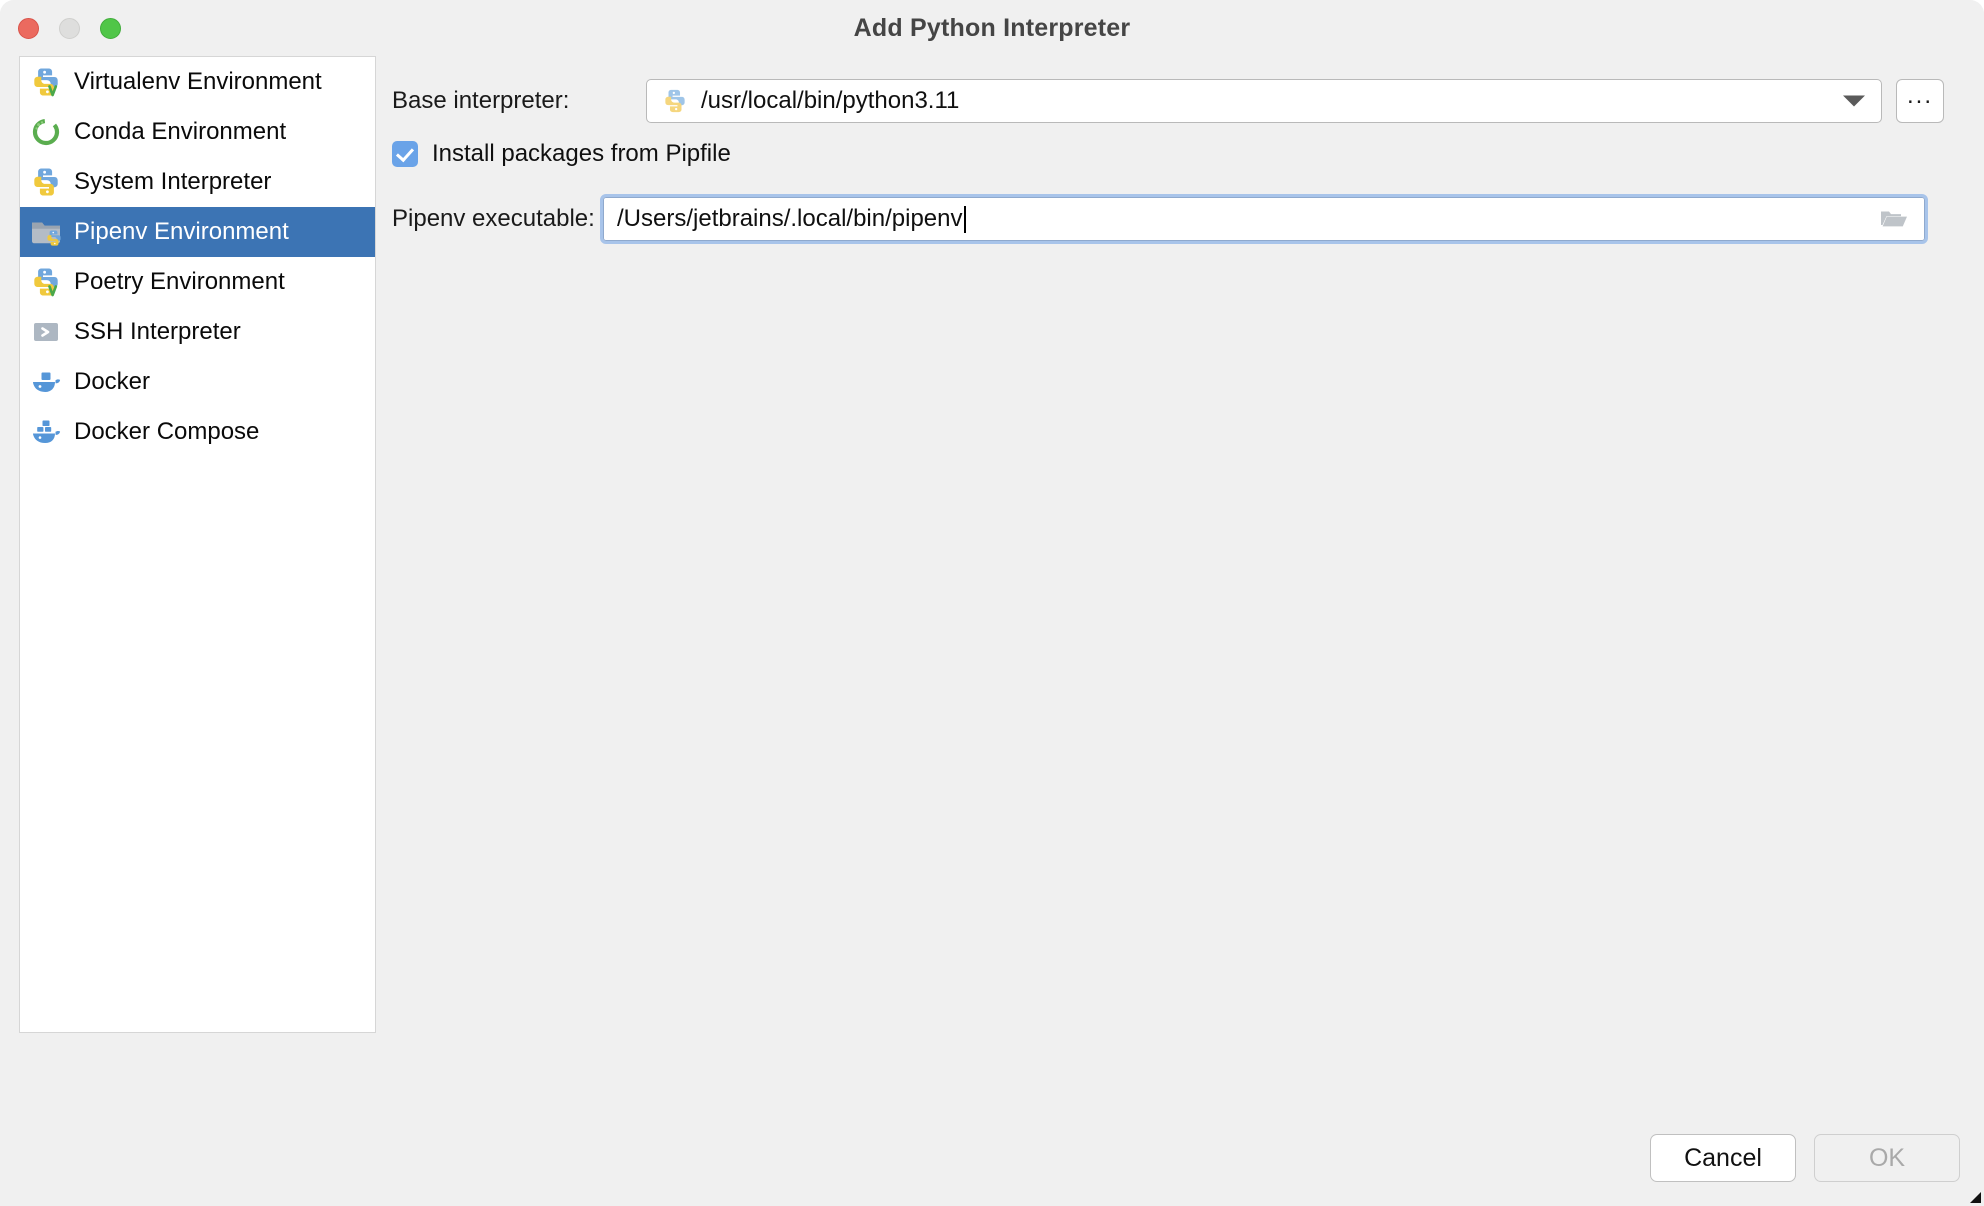 The width and height of the screenshot is (1984, 1206). I want to click on pipenv-executable-input: /Users/jetbrains/.local/bin/pipenv, so click(1264, 219).